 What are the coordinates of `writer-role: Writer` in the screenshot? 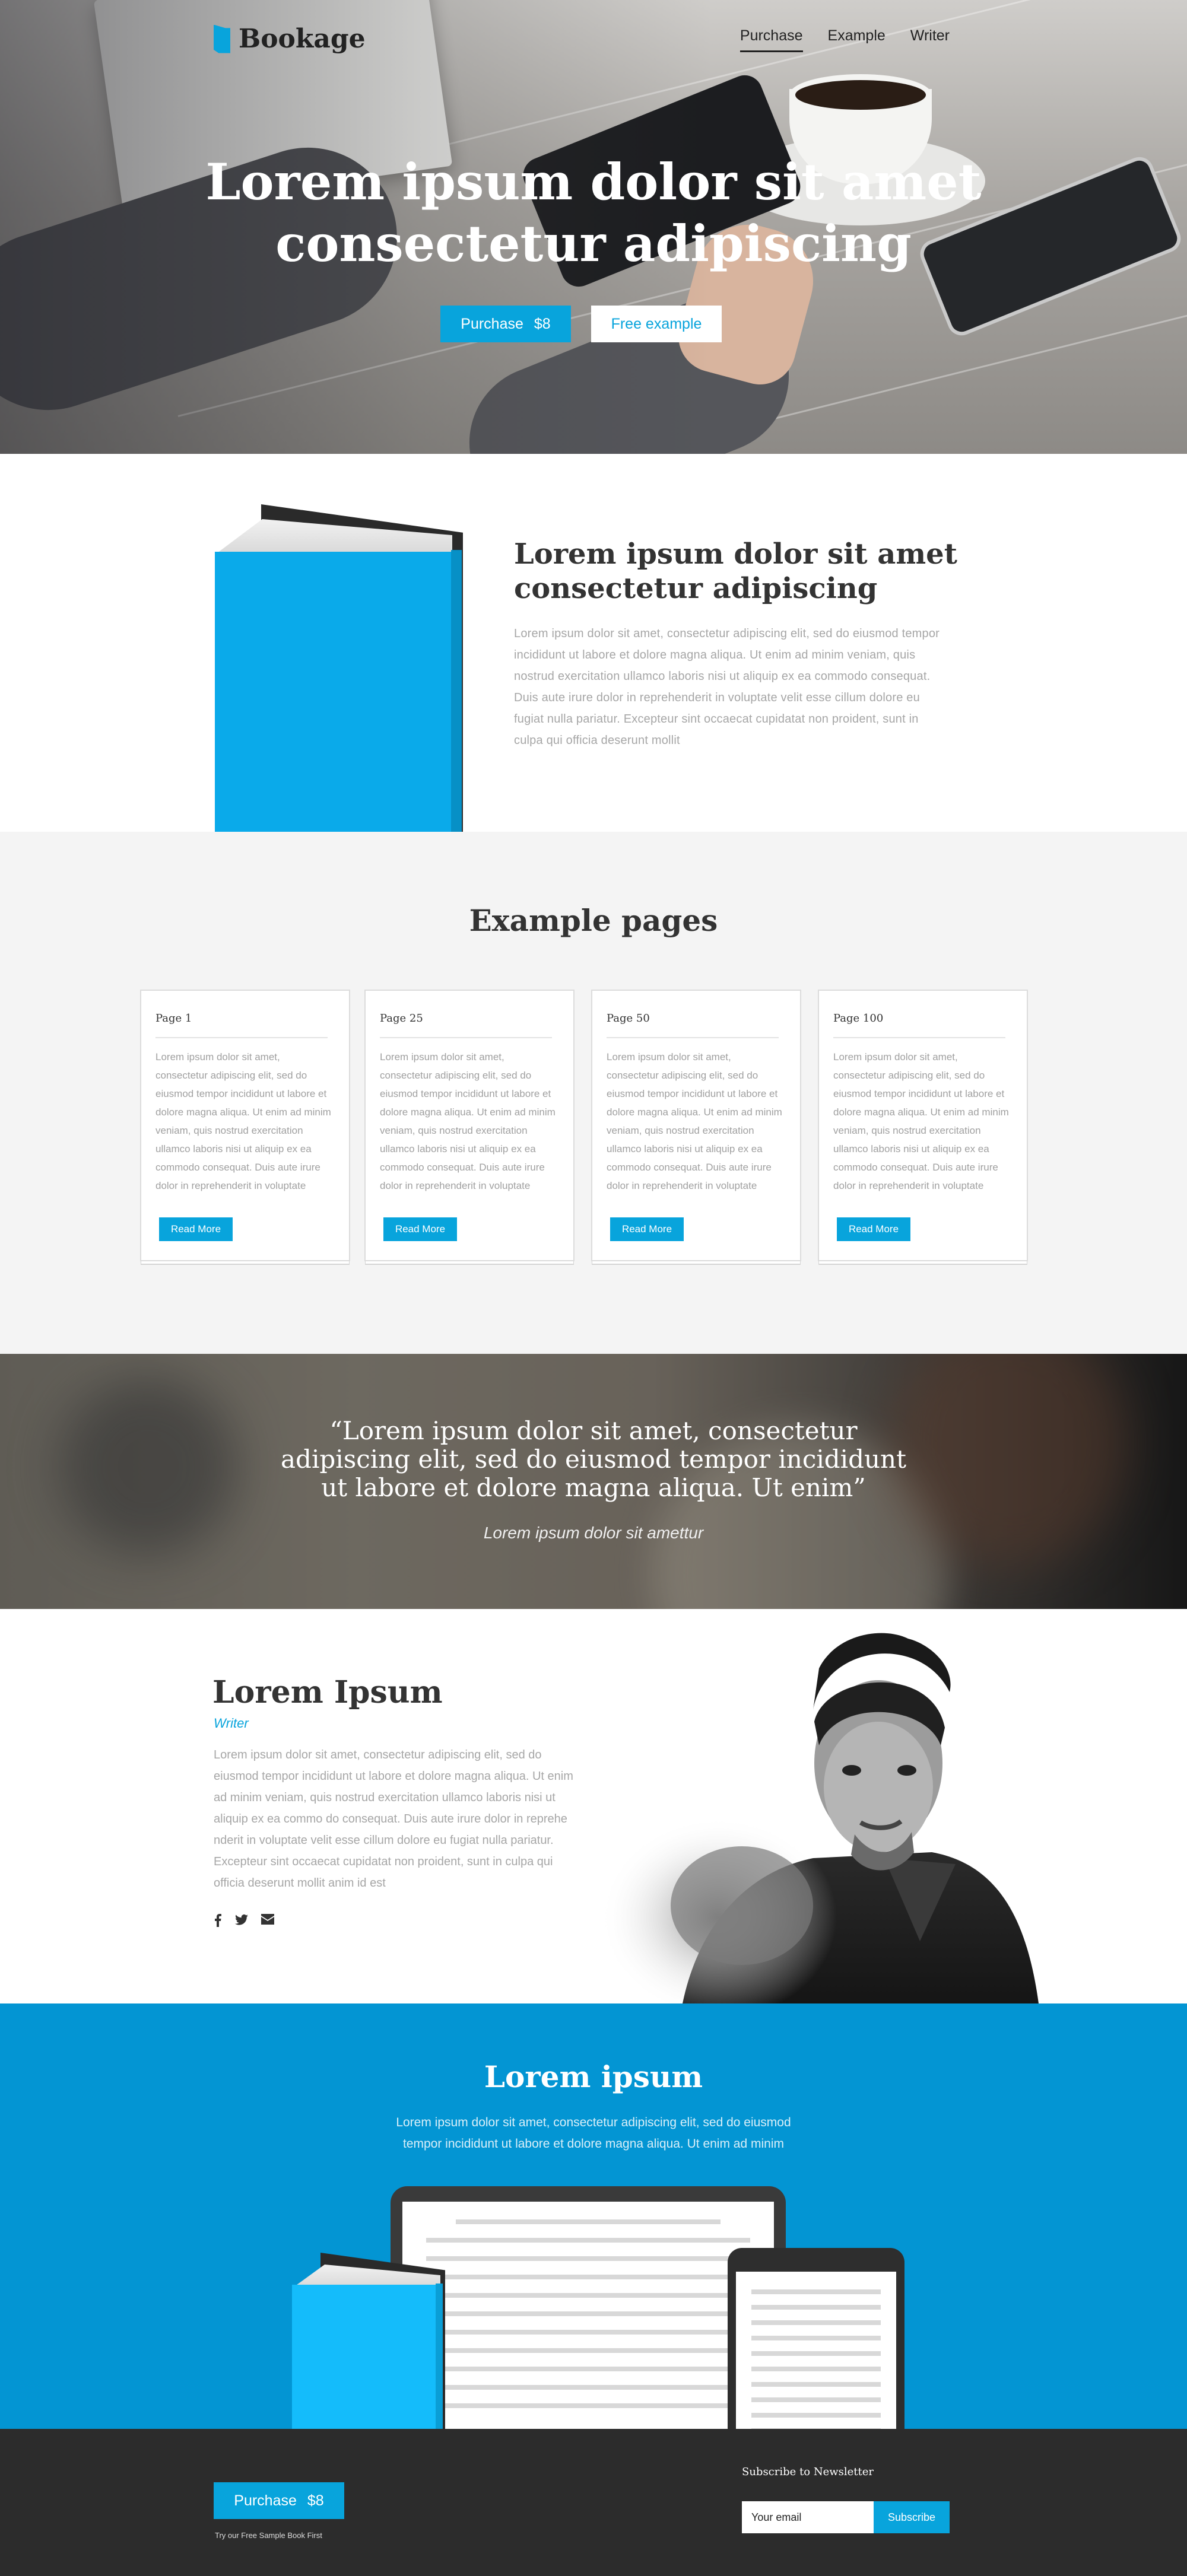 It's located at (231, 1723).